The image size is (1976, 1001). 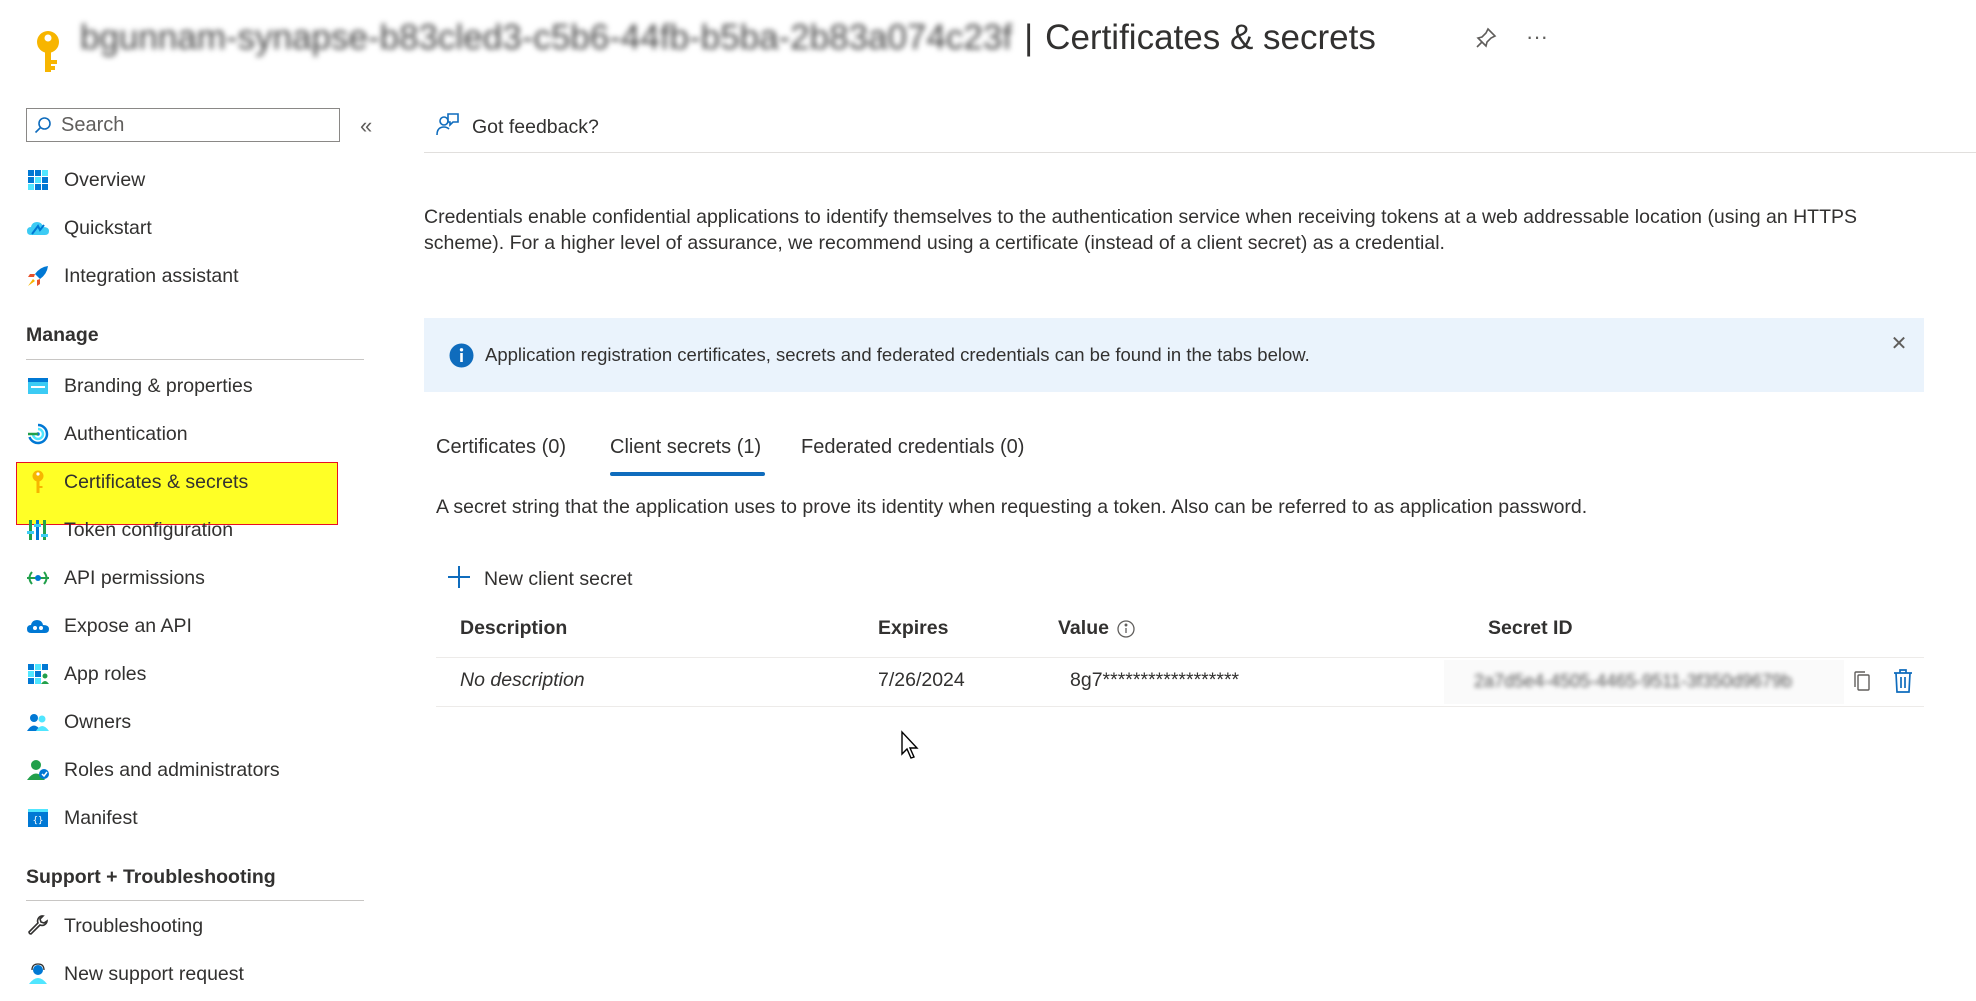 What do you see at coordinates (195, 359) in the screenshot?
I see `manage-divider` at bounding box center [195, 359].